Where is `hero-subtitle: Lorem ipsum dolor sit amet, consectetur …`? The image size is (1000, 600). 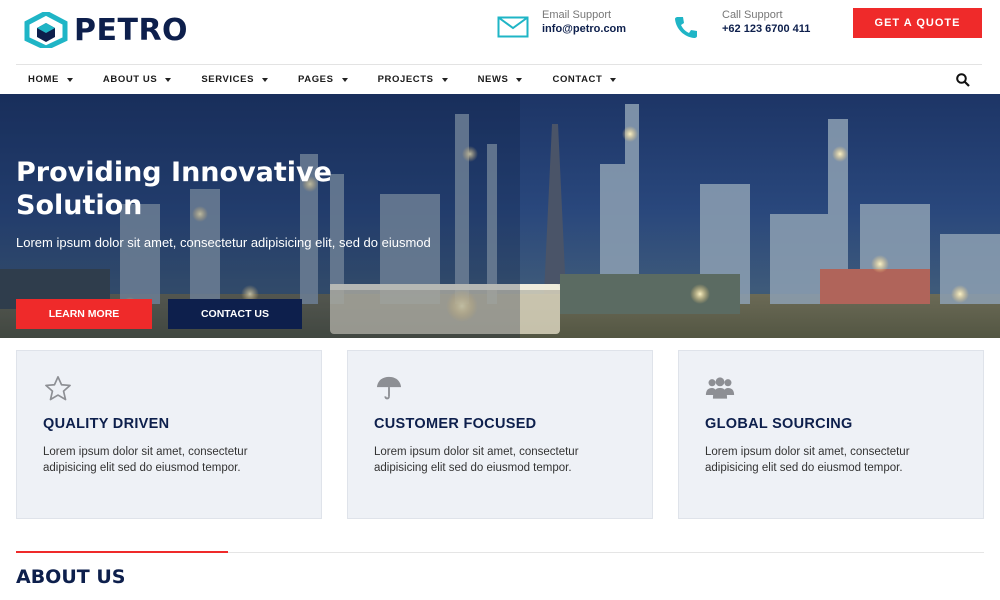
hero-subtitle: Lorem ipsum dolor sit amet, consectetur … is located at coordinates (223, 242).